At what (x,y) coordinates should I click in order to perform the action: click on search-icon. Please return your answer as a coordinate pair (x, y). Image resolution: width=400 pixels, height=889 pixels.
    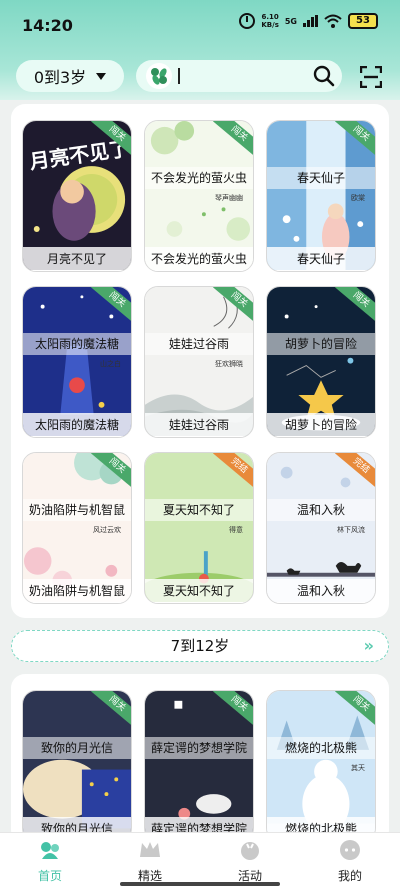
    Looking at the image, I should click on (324, 76).